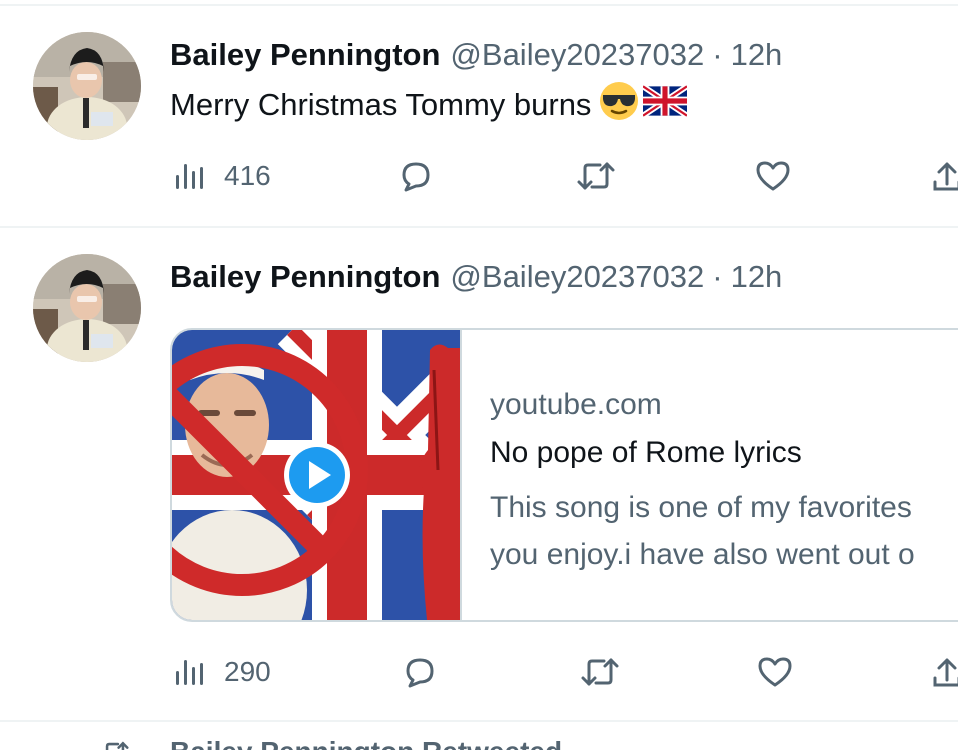 The image size is (958, 750). What do you see at coordinates (702, 554) in the screenshot?
I see `link-card-description-line: you enjoy.i have also went out o` at bounding box center [702, 554].